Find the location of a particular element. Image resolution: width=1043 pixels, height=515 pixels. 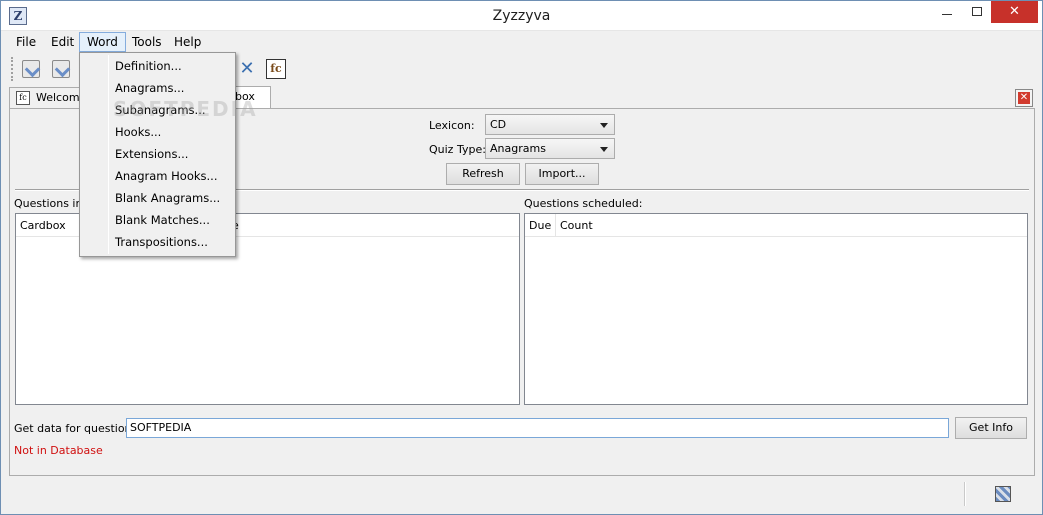

menu-edit: Edit is located at coordinates (62, 42).